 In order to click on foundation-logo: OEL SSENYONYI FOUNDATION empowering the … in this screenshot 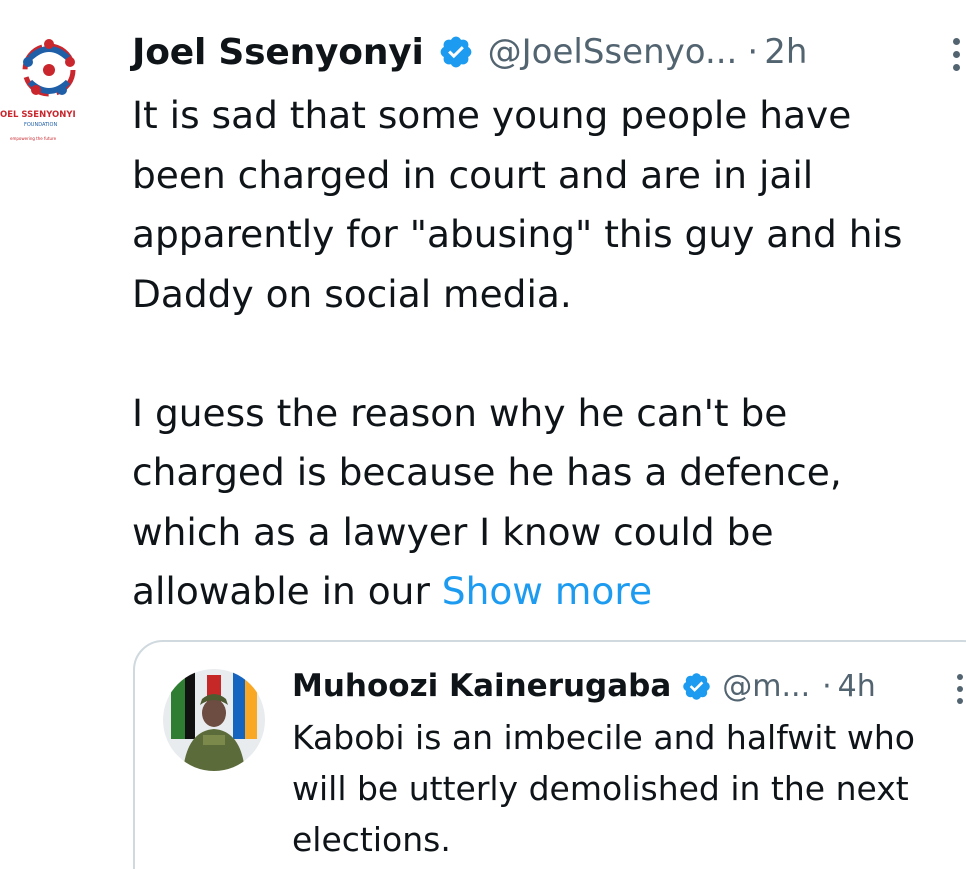, I will do `click(38, 90)`.